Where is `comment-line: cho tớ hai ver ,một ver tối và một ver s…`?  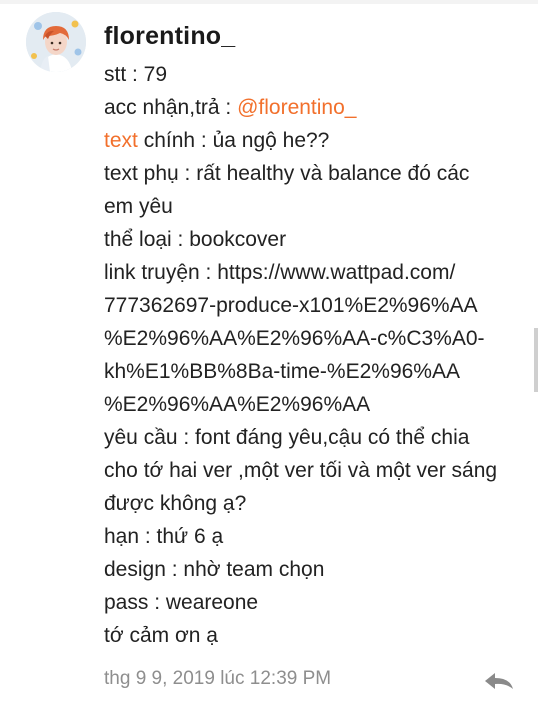 comment-line: cho tớ hai ver ,một ver tối và một ver s… is located at coordinates (301, 470).